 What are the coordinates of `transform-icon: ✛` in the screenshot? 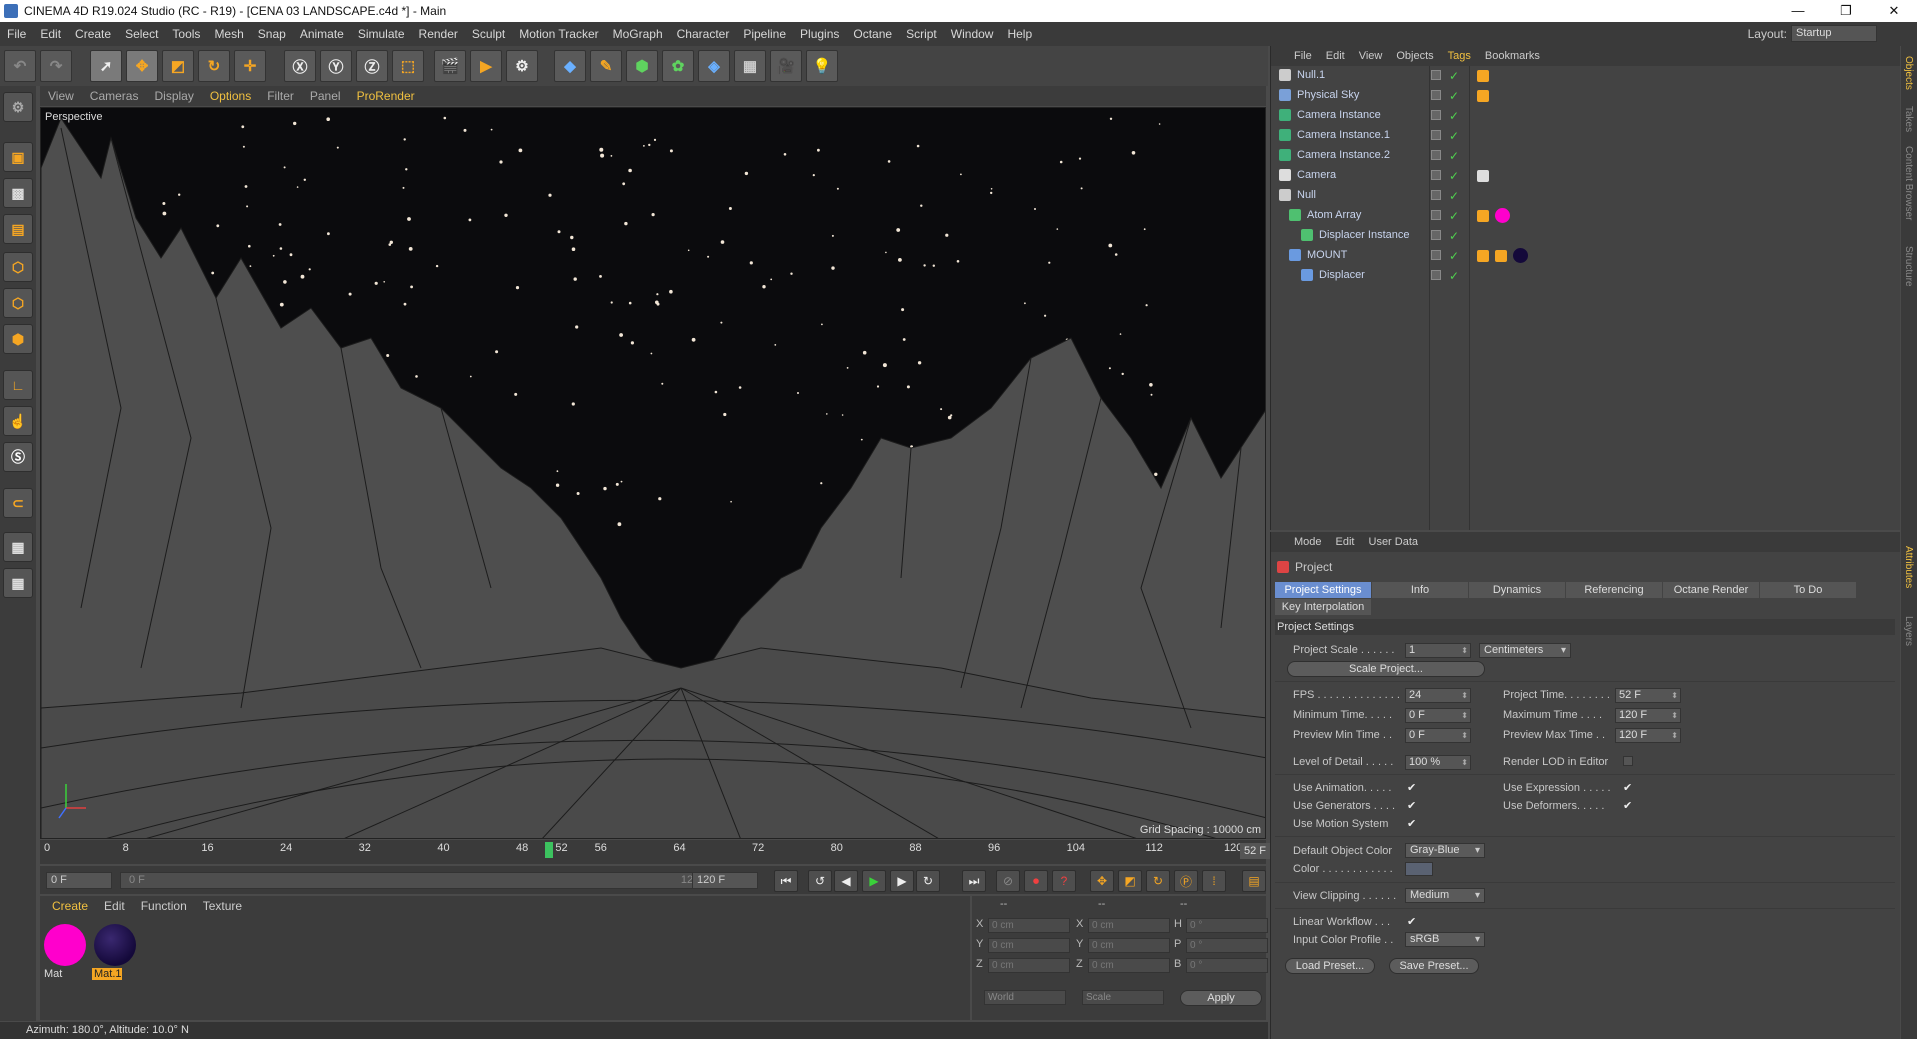 It's located at (250, 66).